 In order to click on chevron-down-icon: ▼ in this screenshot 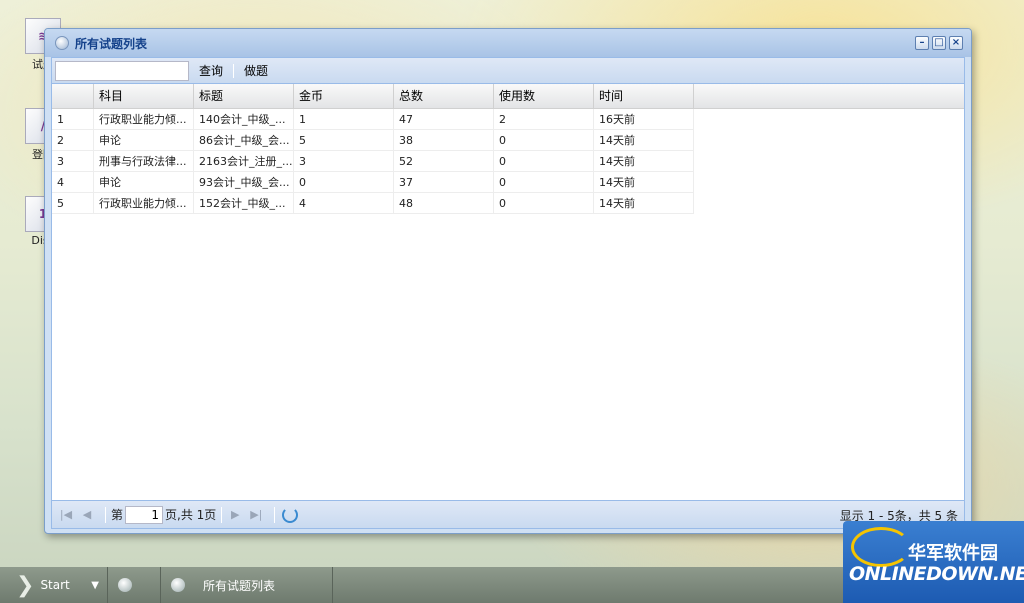, I will do `click(95, 585)`.